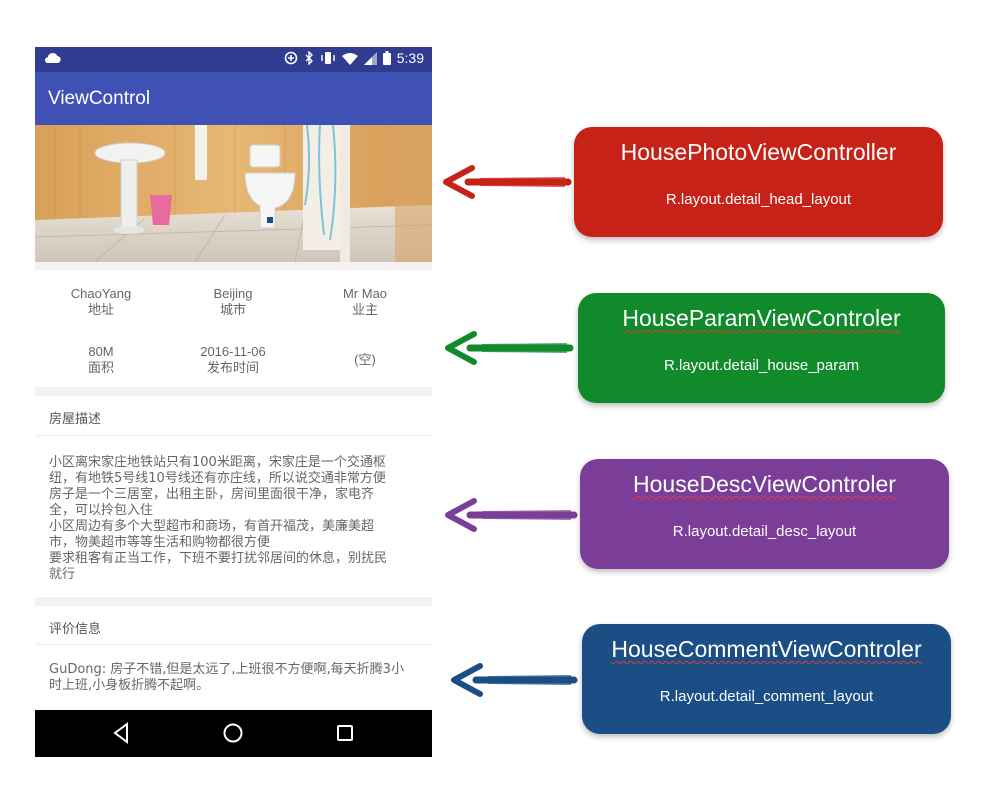 The width and height of the screenshot is (1000, 792). Describe the element at coordinates (764, 531) in the screenshot. I see `callout-subtitle: R.layout.detail_desc_layout` at that location.